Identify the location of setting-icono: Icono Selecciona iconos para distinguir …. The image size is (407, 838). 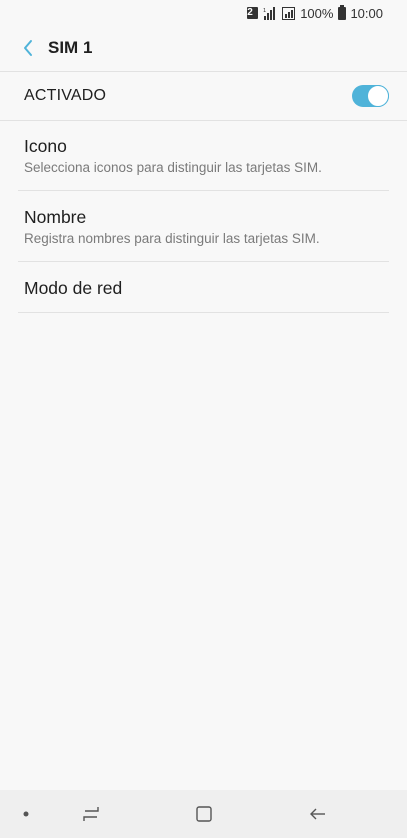
(203, 155).